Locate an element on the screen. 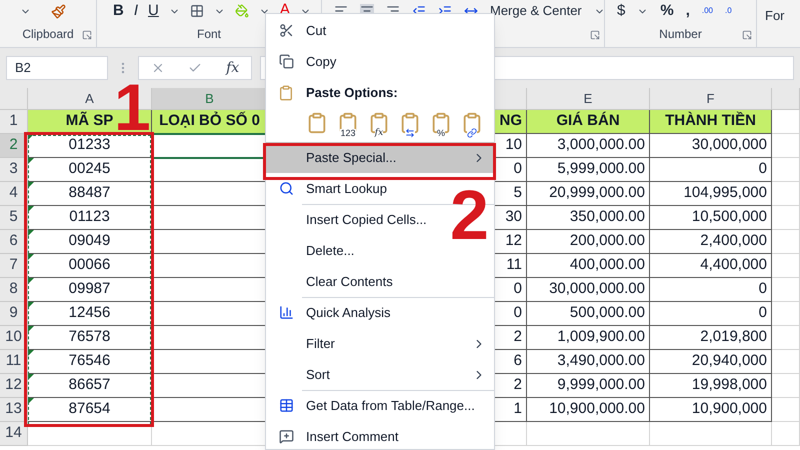  name-box: B2 is located at coordinates (57, 68).